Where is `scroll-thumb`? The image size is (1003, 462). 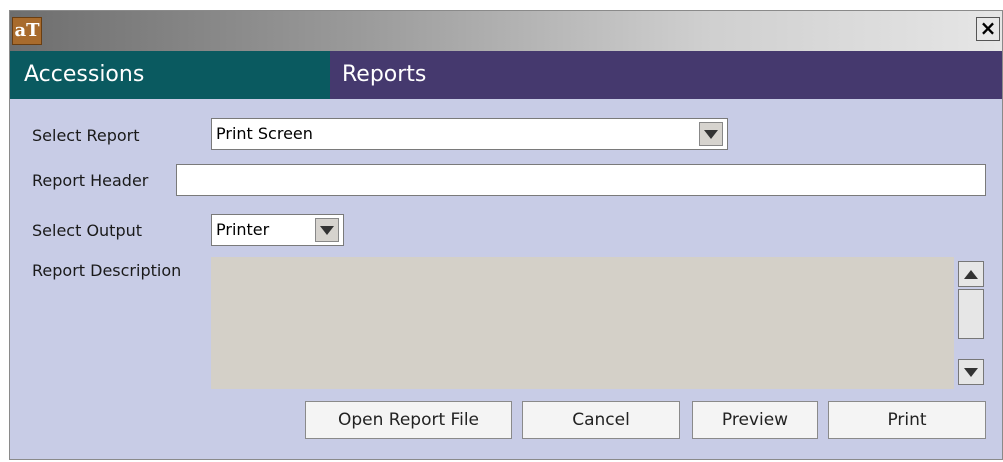
scroll-thumb is located at coordinates (971, 314).